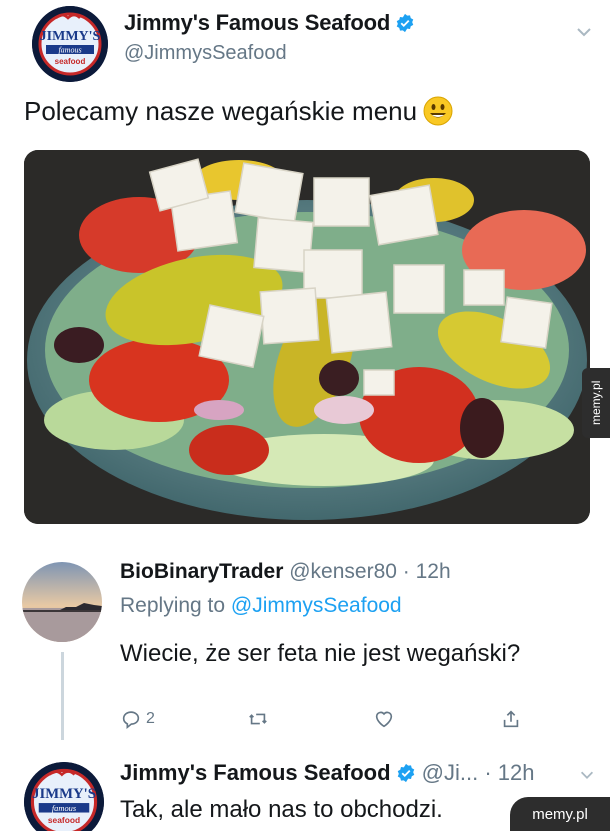 The image size is (610, 831). I want to click on share-icon, so click(511, 719).